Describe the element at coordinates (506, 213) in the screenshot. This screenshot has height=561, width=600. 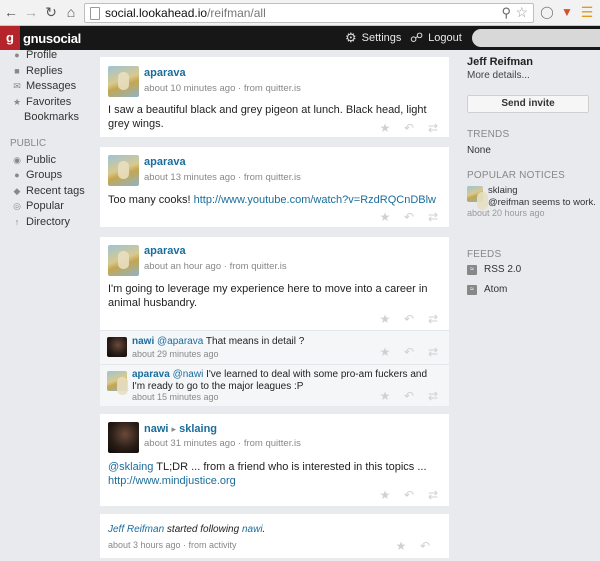
I see `popular-meta: about 20 hours ago` at that location.